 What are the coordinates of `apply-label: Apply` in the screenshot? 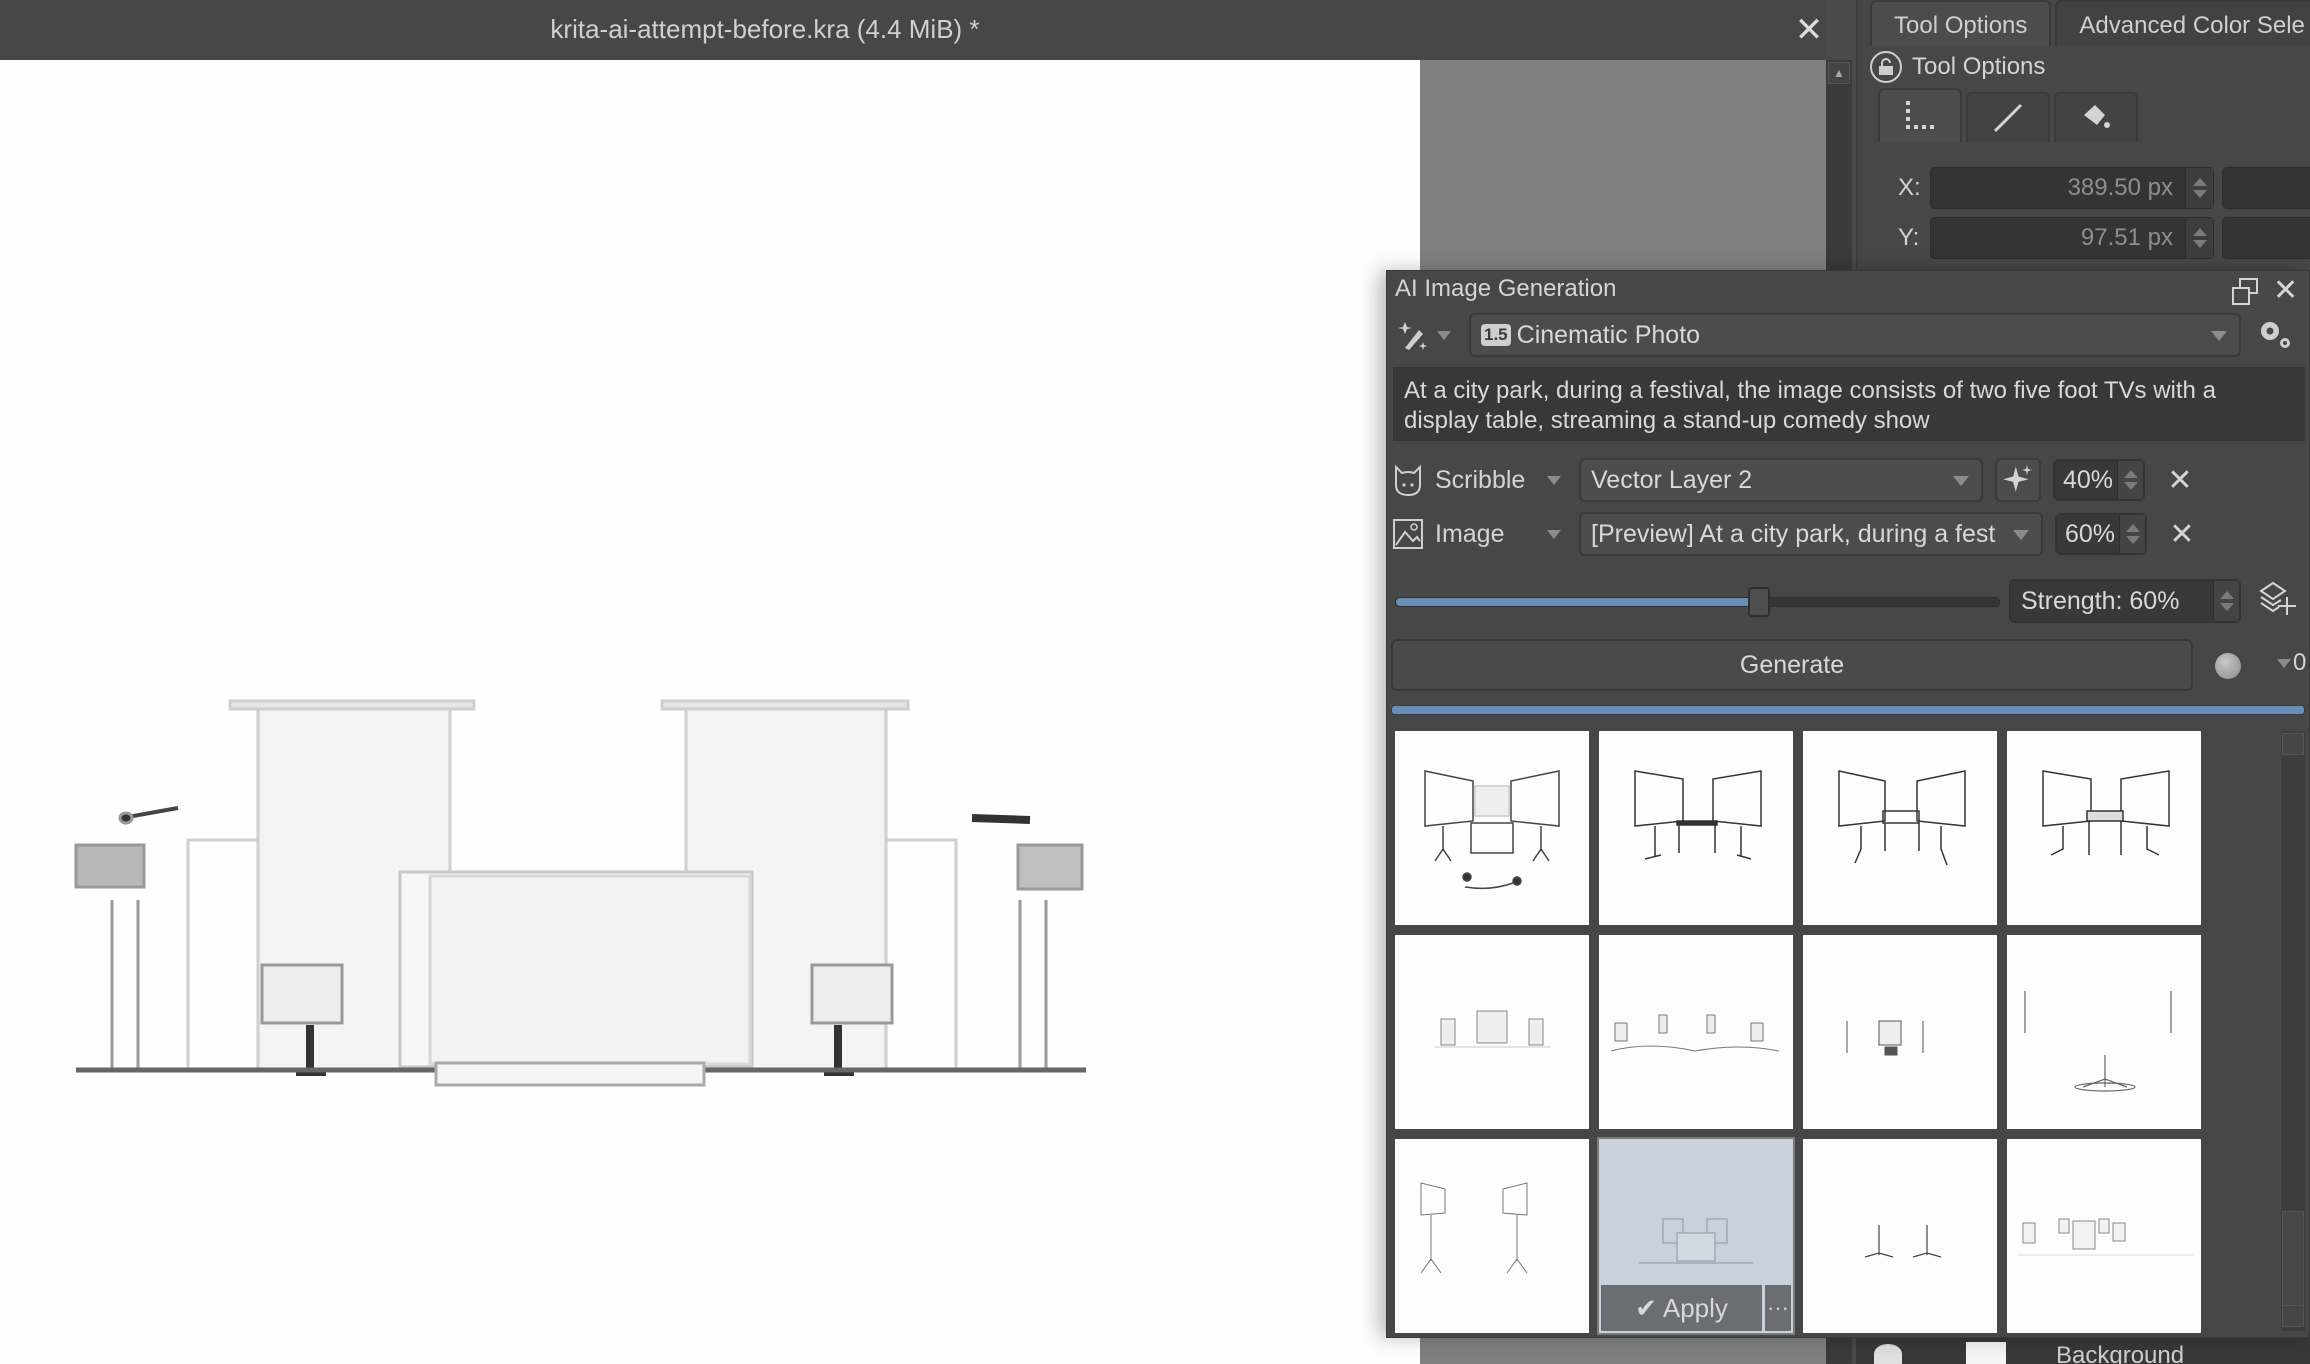 It's located at (1695, 1307).